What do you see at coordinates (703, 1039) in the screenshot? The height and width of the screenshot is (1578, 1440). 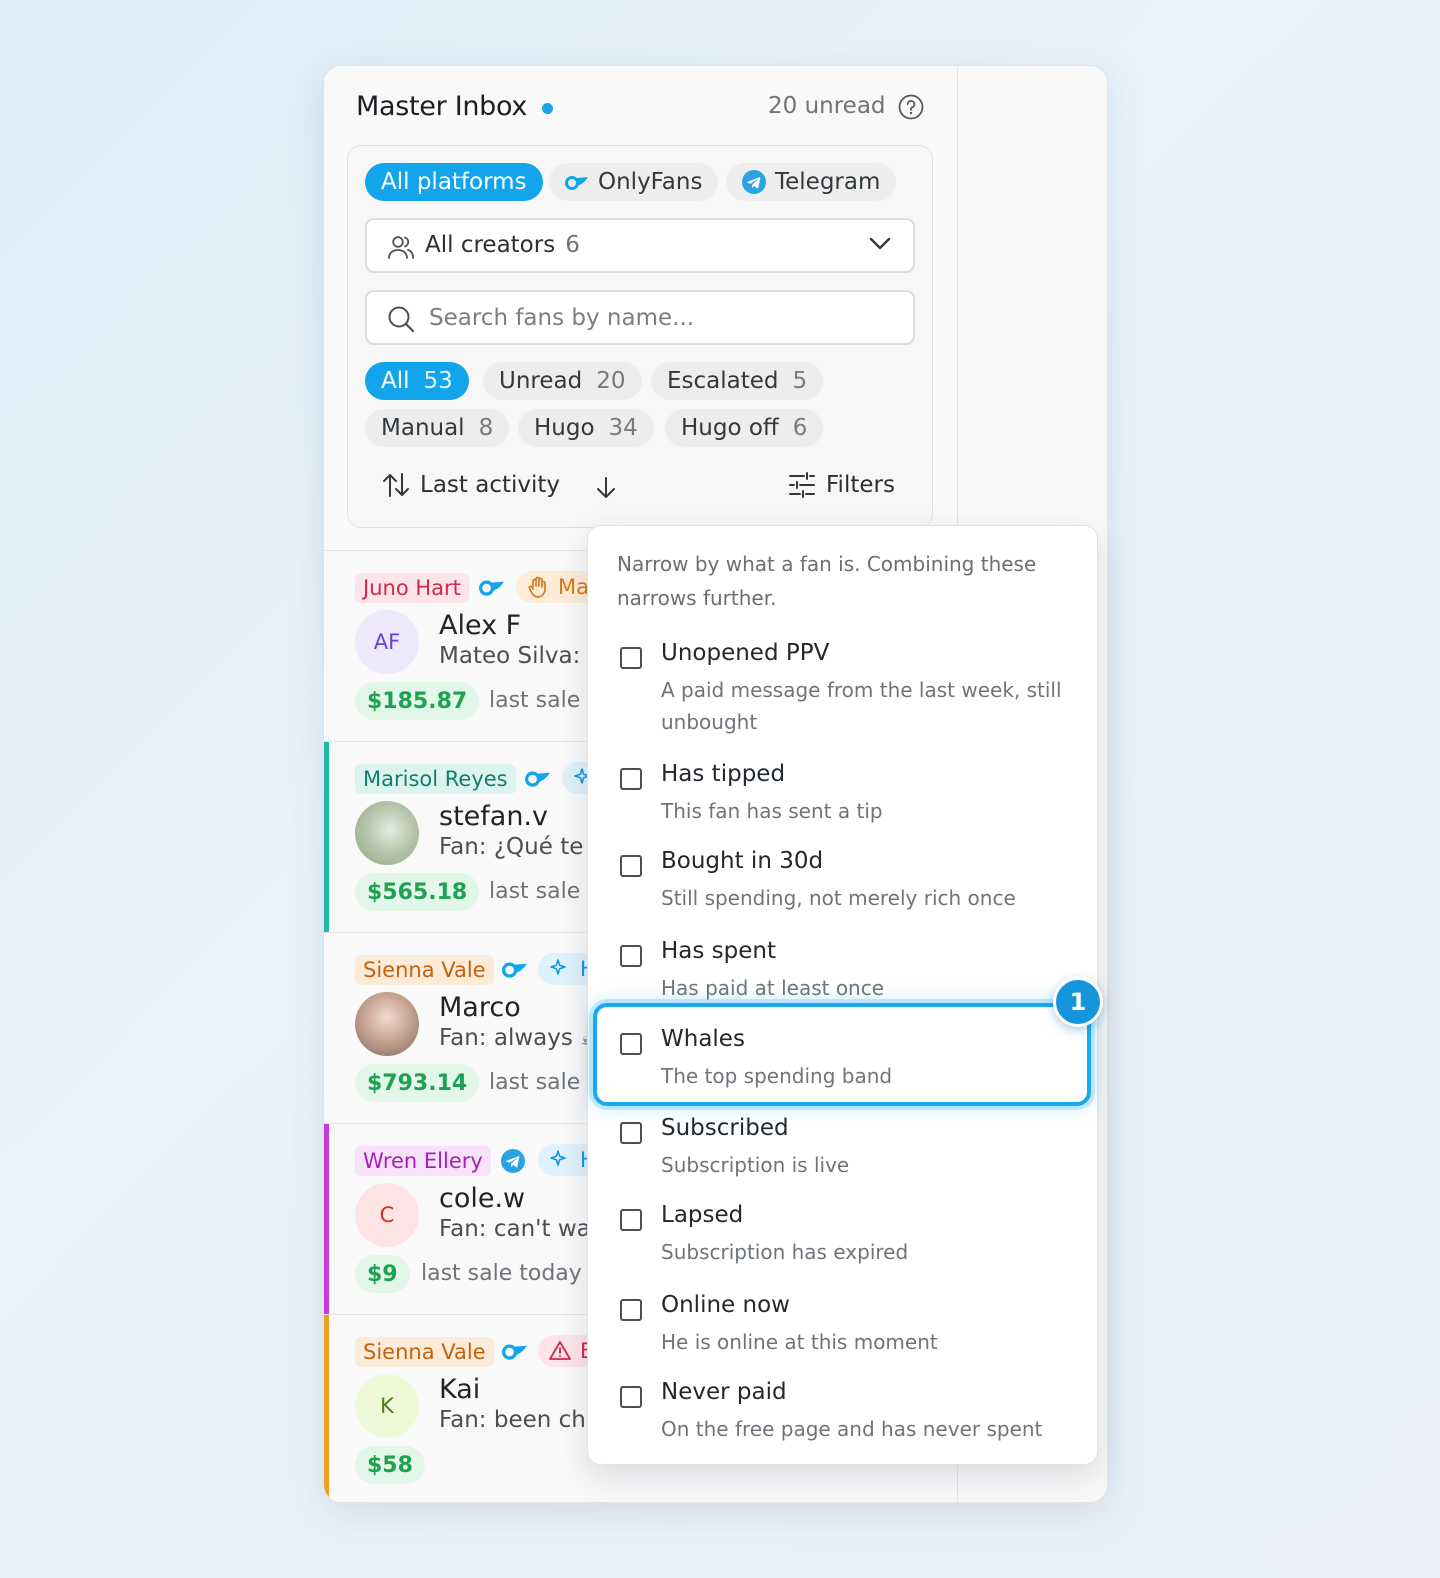 I see `option-title: Whales` at bounding box center [703, 1039].